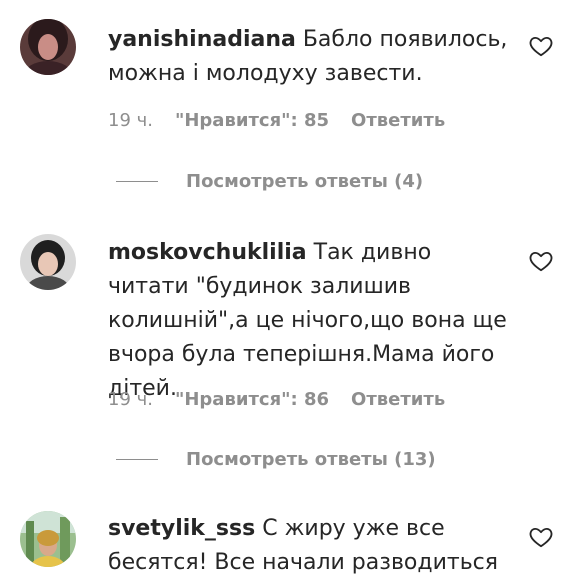  Describe the element at coordinates (252, 120) in the screenshot. I see `likes-count: "Нравится": 85` at that location.